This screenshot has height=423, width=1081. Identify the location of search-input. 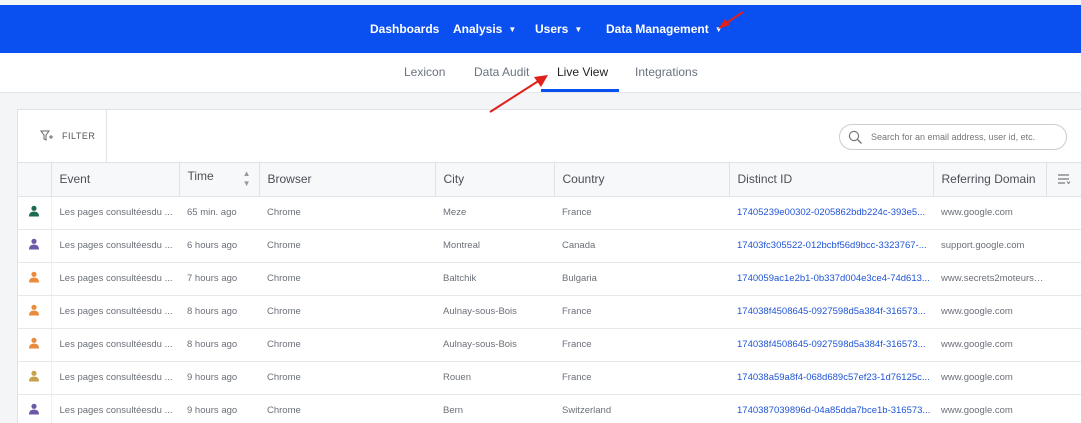
(965, 137).